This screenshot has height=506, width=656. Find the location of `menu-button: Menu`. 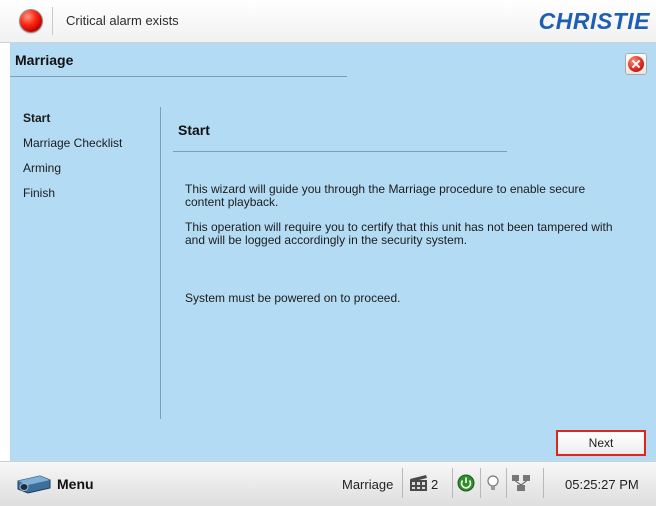

menu-button: Menu is located at coordinates (66, 484).